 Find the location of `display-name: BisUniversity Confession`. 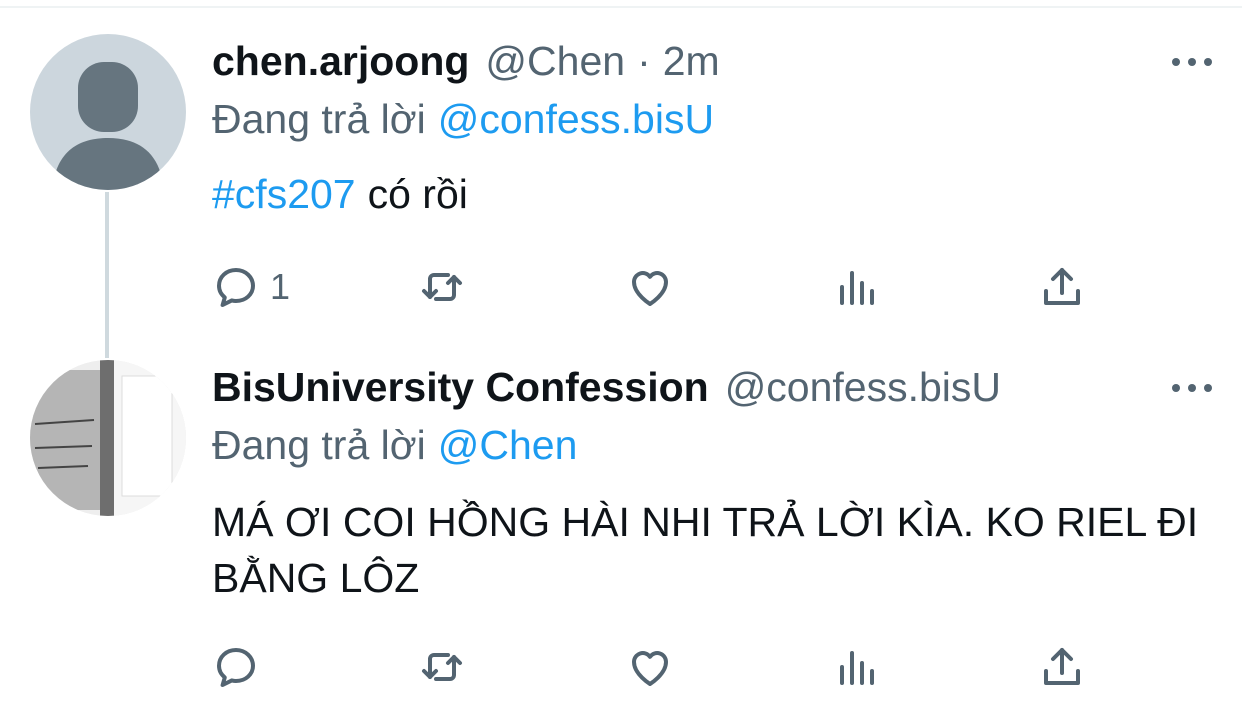

display-name: BisUniversity Confession is located at coordinates (460, 387).